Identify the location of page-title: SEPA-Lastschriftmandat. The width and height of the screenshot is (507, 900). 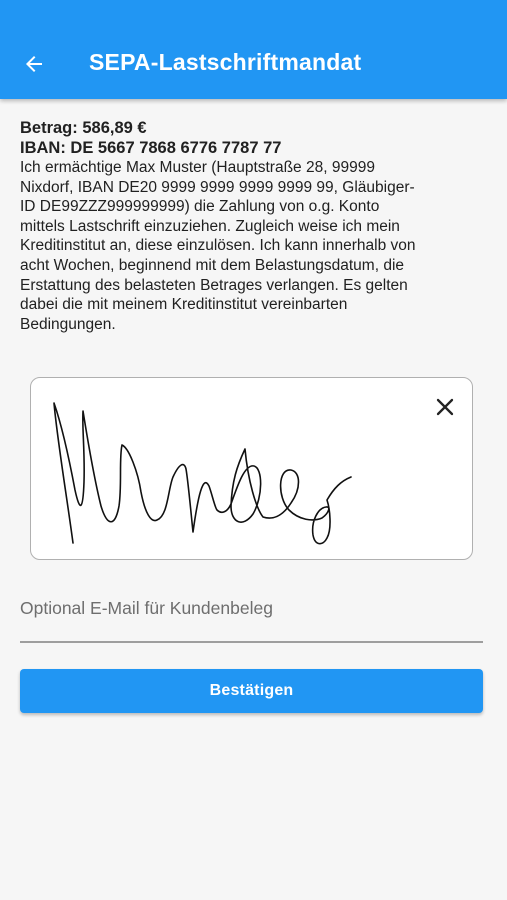
(225, 62).